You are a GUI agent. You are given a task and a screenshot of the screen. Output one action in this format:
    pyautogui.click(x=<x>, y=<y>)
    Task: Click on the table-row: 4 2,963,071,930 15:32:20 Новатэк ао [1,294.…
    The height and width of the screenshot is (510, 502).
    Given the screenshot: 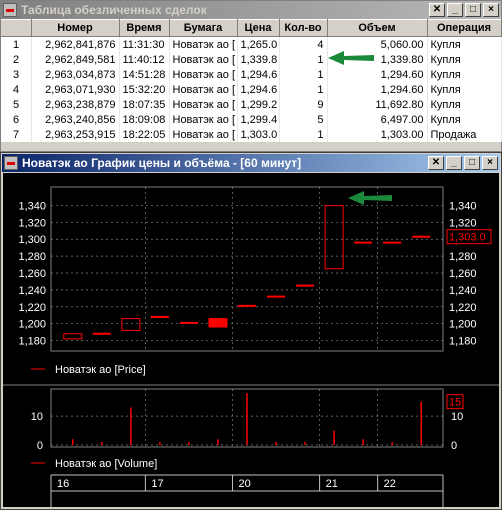 What is the action you would take?
    pyautogui.click(x=251, y=89)
    